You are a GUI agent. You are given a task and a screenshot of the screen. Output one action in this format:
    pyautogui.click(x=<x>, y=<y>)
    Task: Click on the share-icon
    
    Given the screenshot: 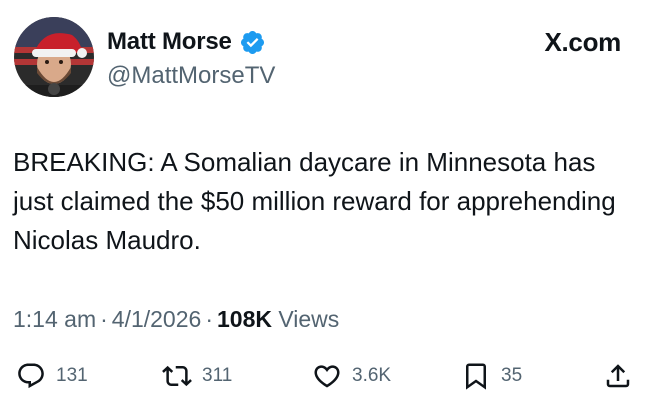 What is the action you would take?
    pyautogui.click(x=618, y=376)
    